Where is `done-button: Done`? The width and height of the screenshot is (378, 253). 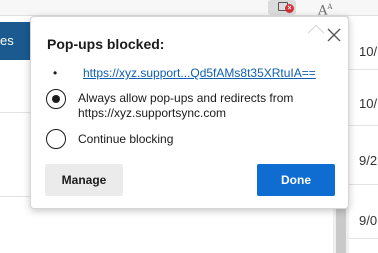
done-button: Done is located at coordinates (296, 180).